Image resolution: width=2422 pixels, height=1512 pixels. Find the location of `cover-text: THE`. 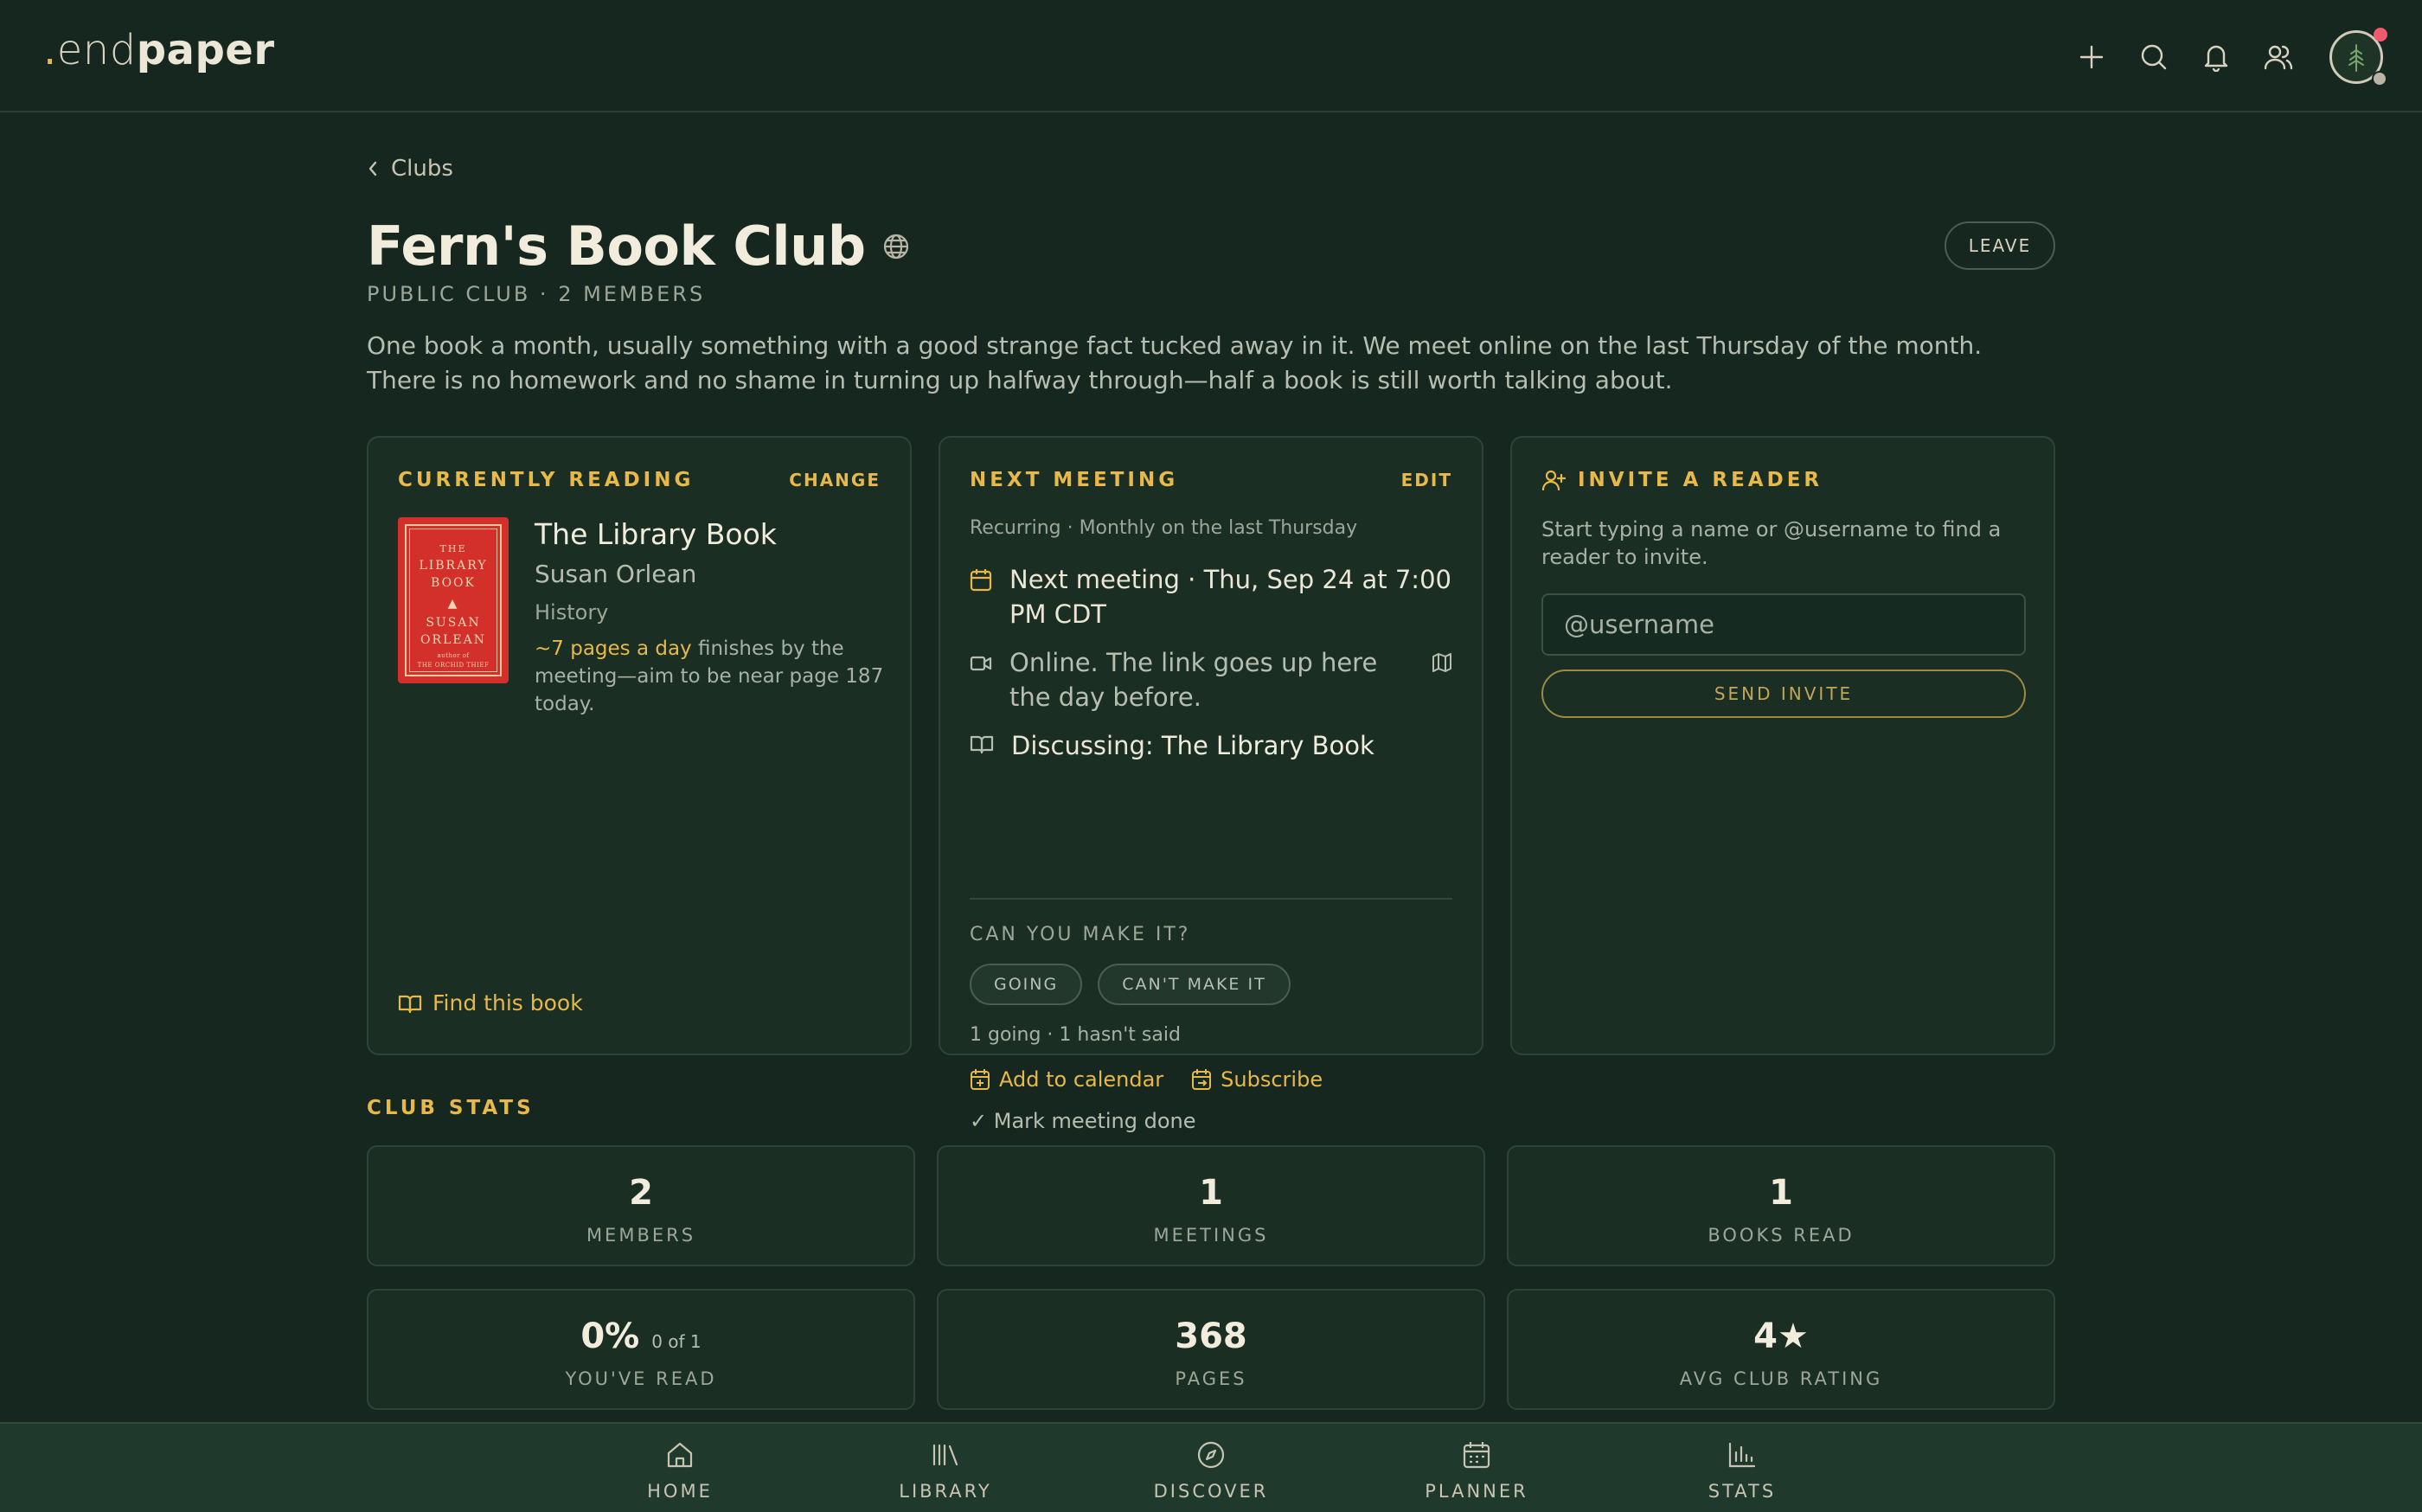

cover-text: THE is located at coordinates (453, 548).